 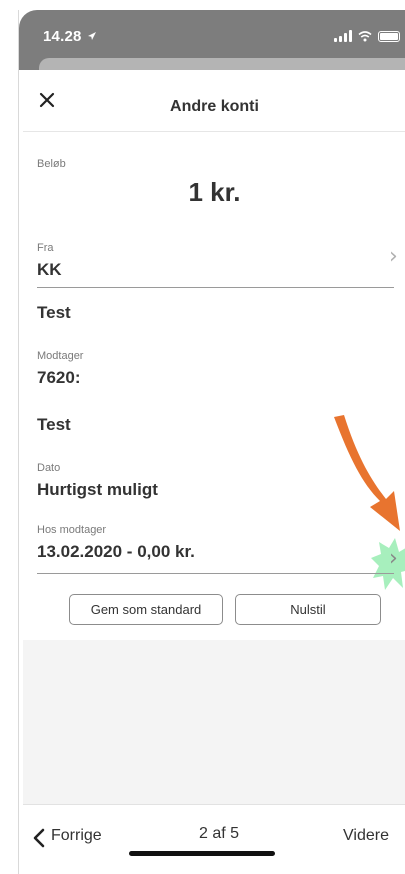 I want to click on save-default-button: Gem som standard, so click(x=146, y=609).